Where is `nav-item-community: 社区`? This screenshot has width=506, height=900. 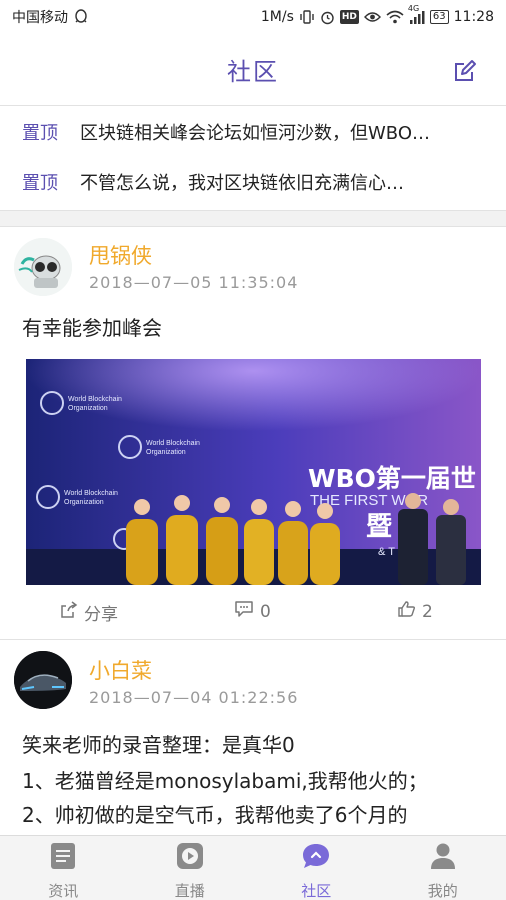
nav-item-community: 社区 is located at coordinates (316, 868).